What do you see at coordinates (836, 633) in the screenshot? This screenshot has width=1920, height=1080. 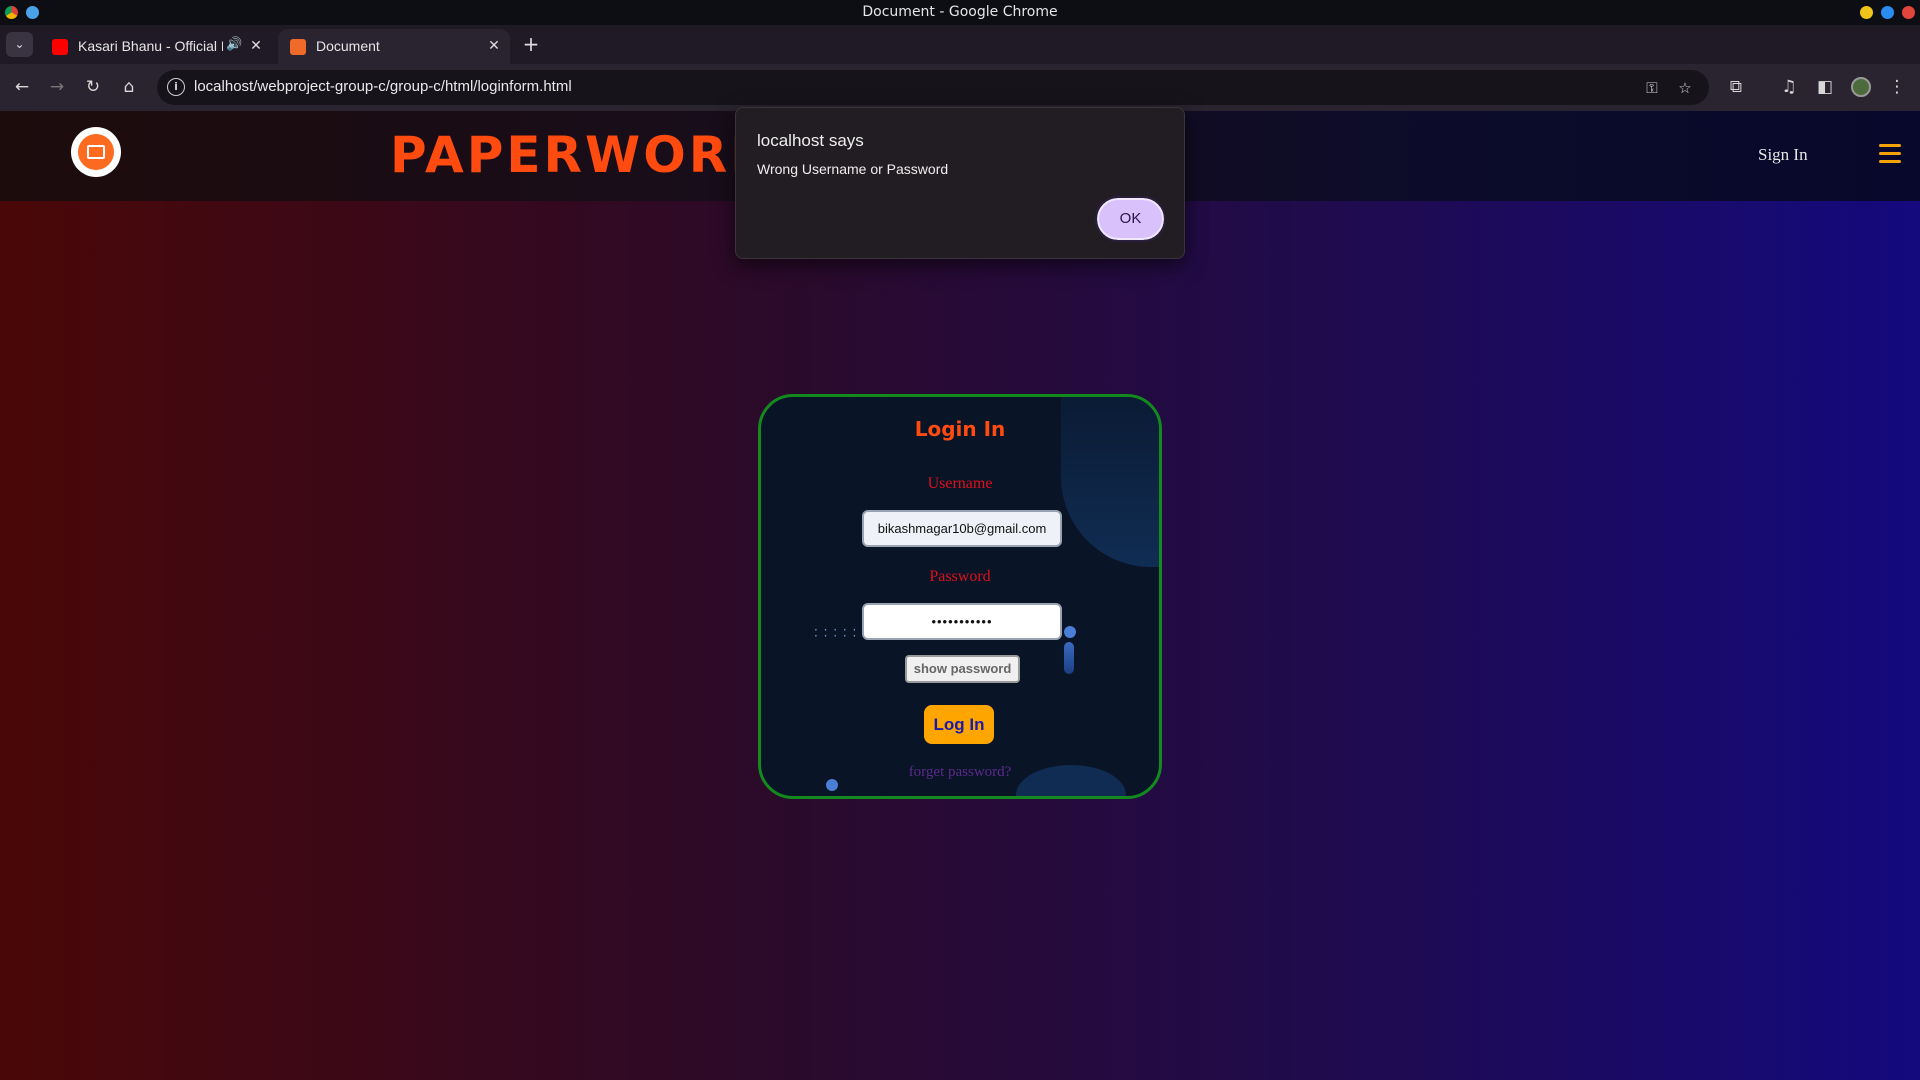 I see `decorative-dots: · · · · · · · · · ·` at bounding box center [836, 633].